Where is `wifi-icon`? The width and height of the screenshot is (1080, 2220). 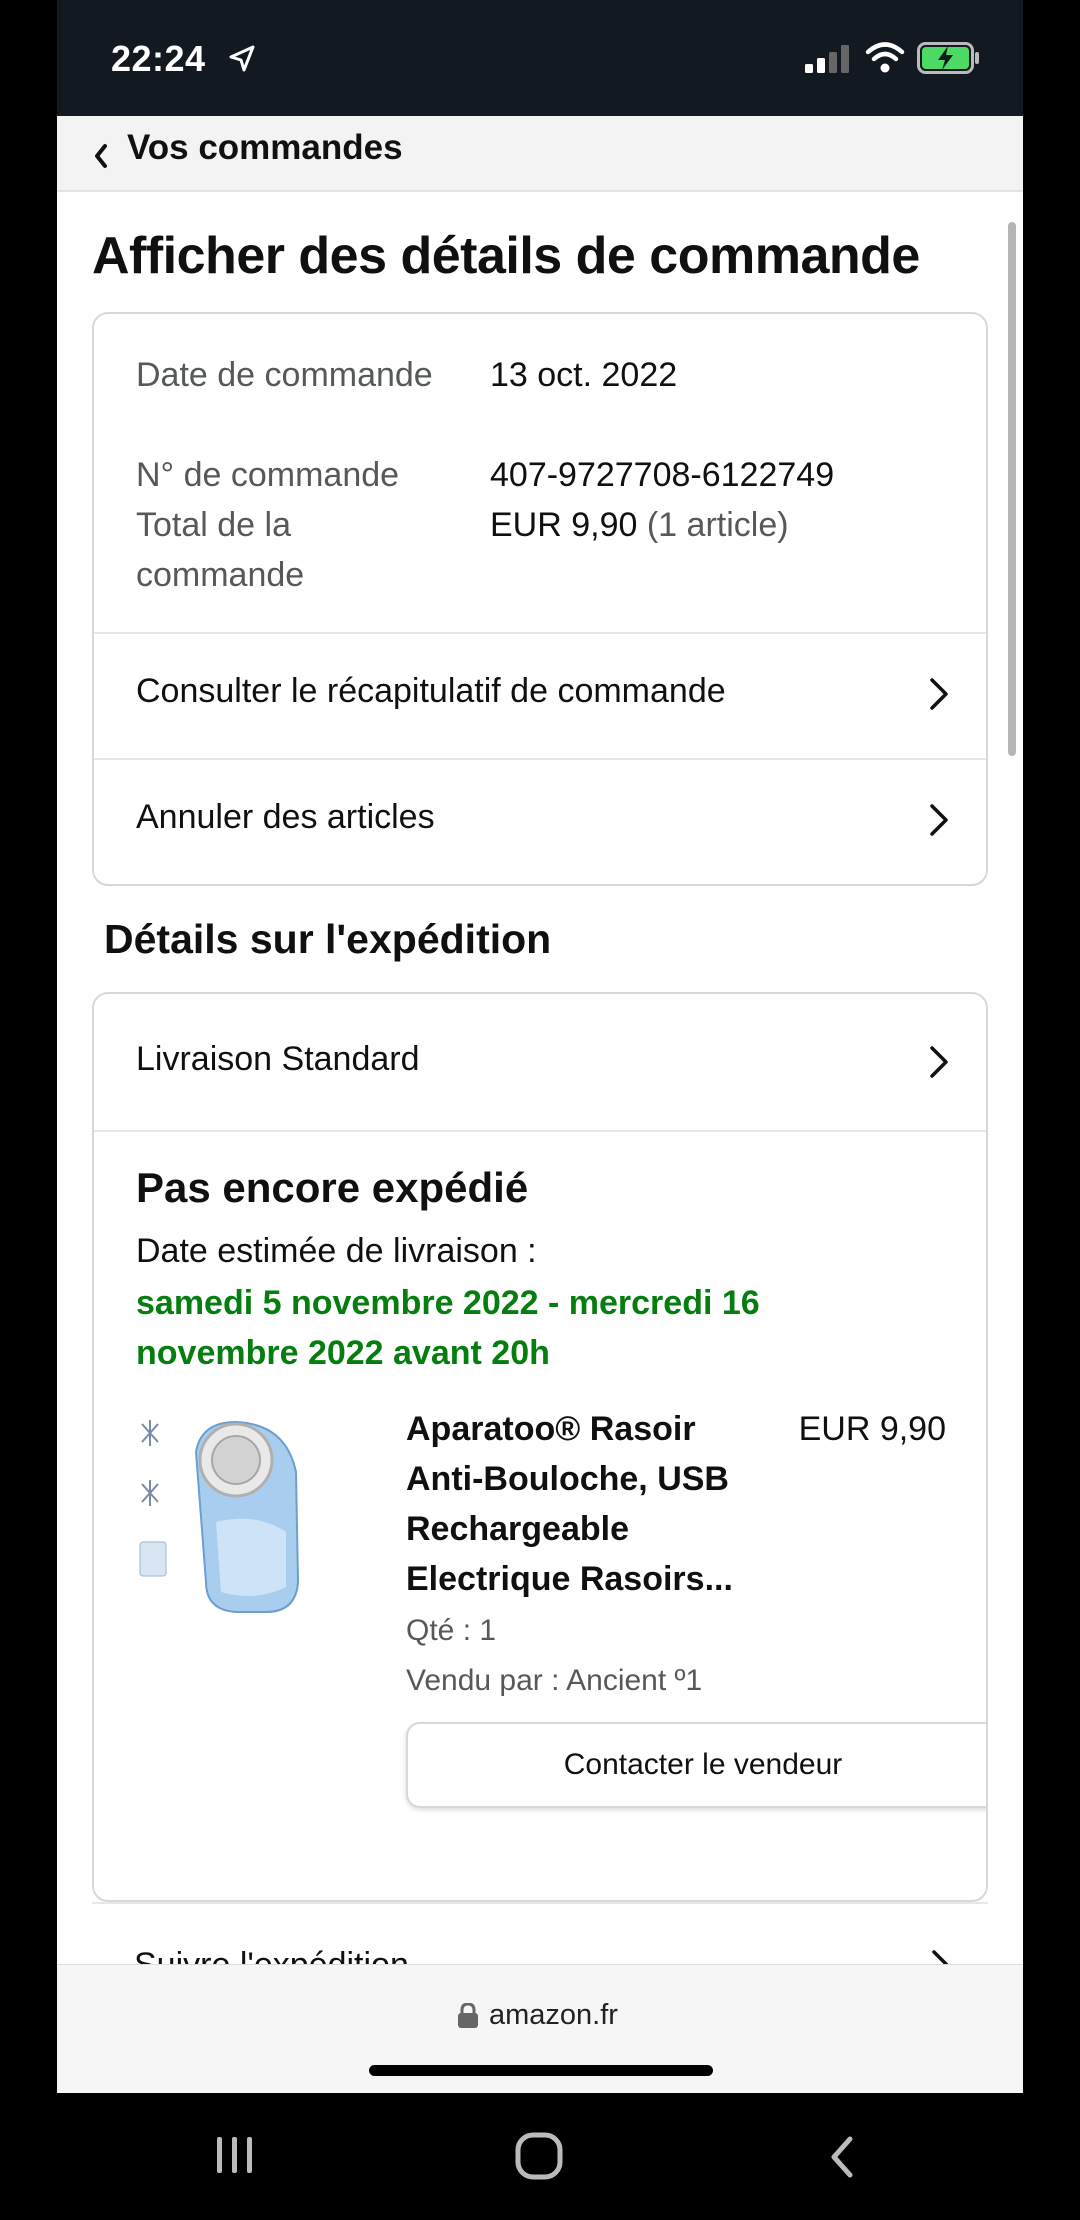
wifi-icon is located at coordinates (885, 57).